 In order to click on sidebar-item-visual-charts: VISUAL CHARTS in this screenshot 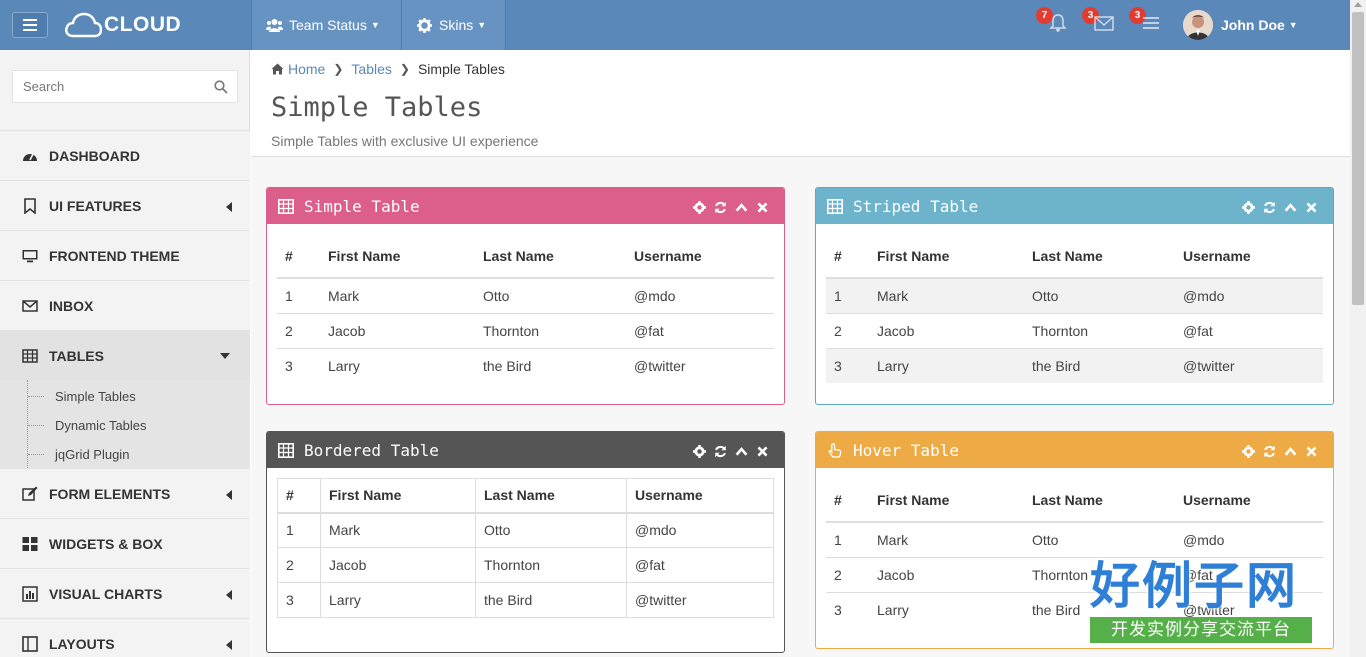, I will do `click(125, 593)`.